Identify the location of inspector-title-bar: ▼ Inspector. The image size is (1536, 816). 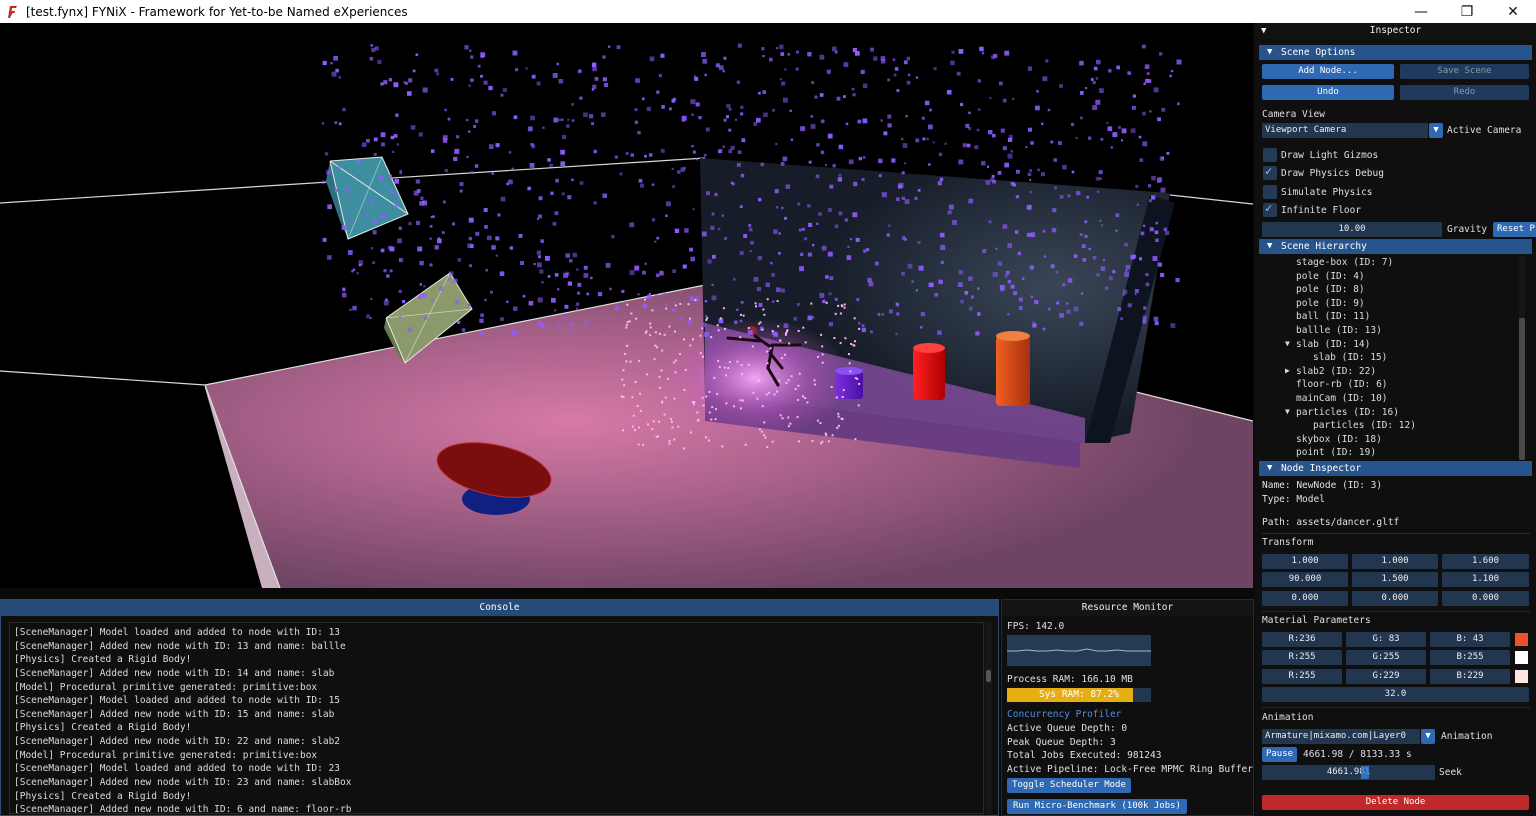
(1395, 31).